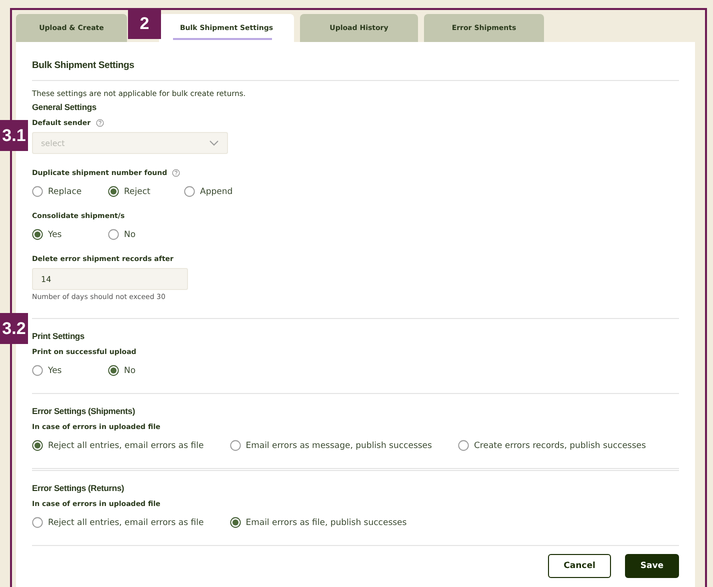 This screenshot has width=713, height=587. What do you see at coordinates (209, 191) in the screenshot?
I see `radio-option: Append` at bounding box center [209, 191].